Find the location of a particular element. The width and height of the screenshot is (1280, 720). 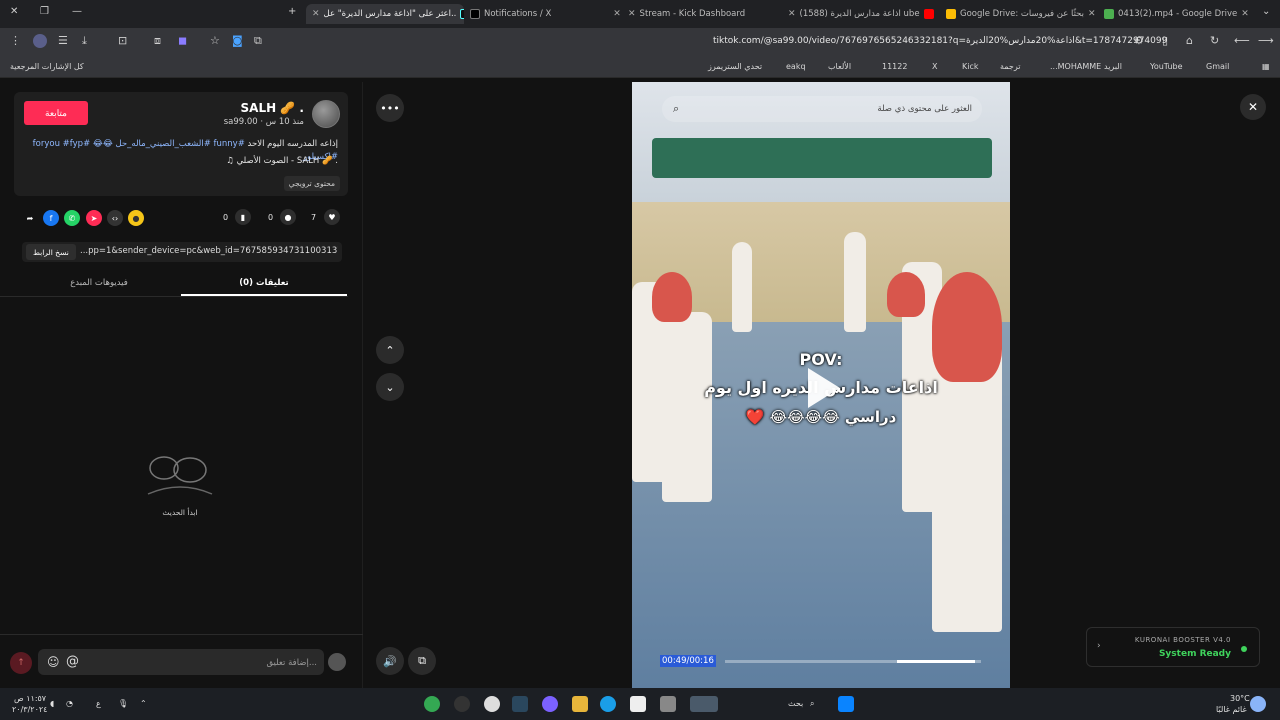

save-count: 0 is located at coordinates (226, 217).